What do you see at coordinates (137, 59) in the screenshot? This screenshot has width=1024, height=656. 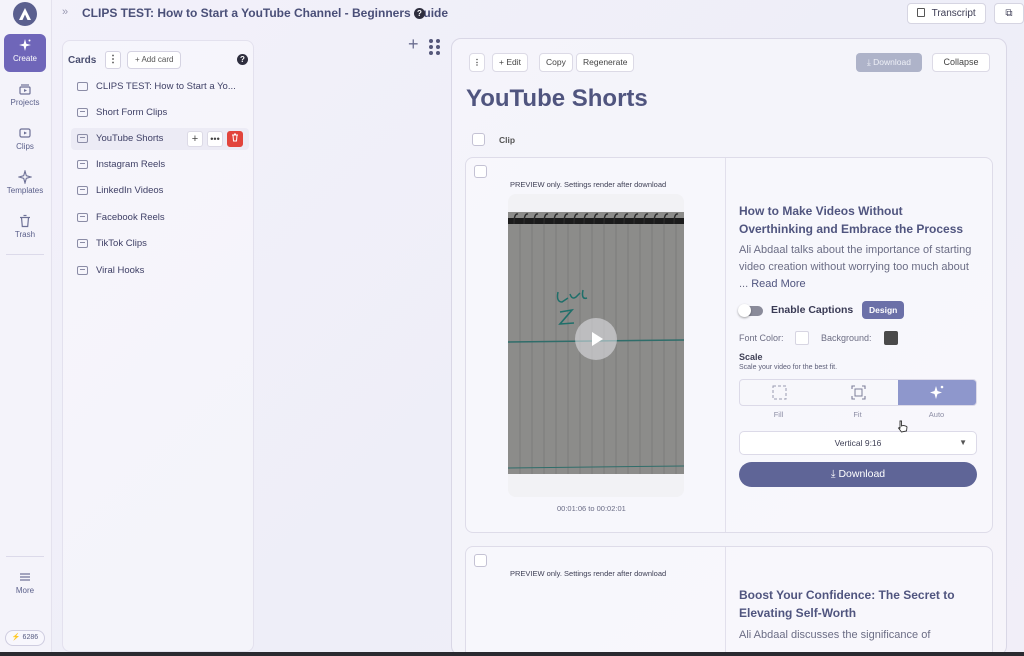 I see `add-icon: +` at bounding box center [137, 59].